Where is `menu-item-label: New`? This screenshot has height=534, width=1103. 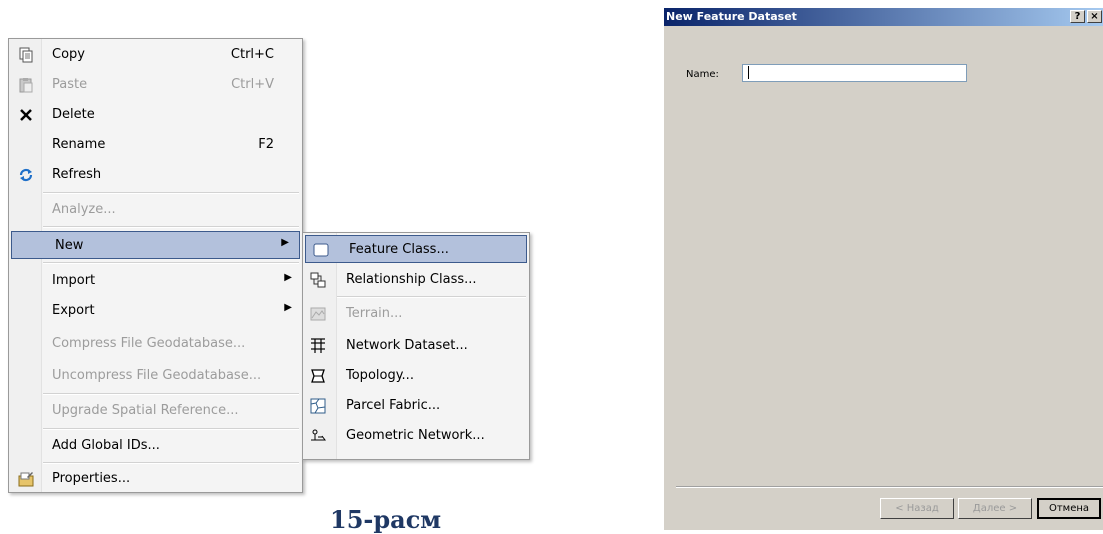
menu-item-label: New is located at coordinates (69, 245).